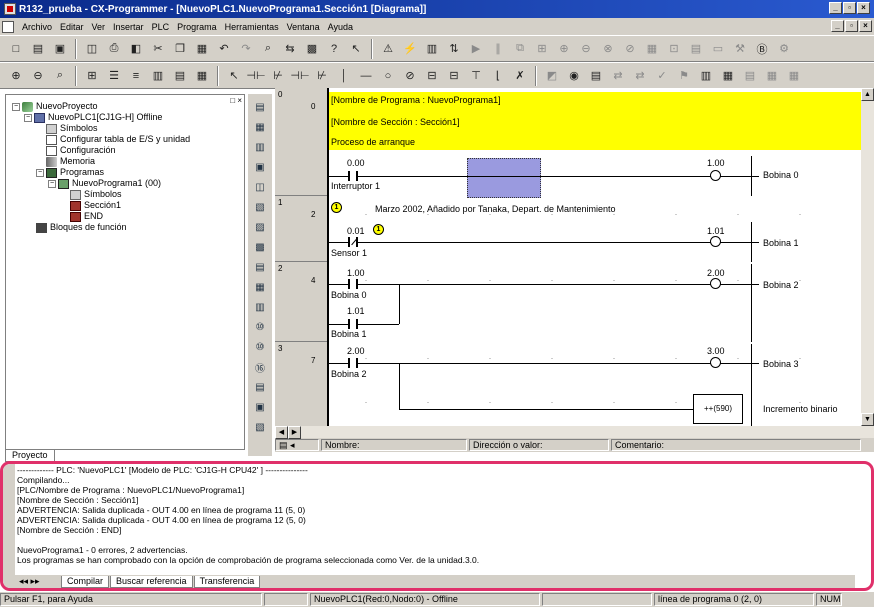 The height and width of the screenshot is (607, 874). I want to click on view-mode-icon: ▤ ◂, so click(297, 445).